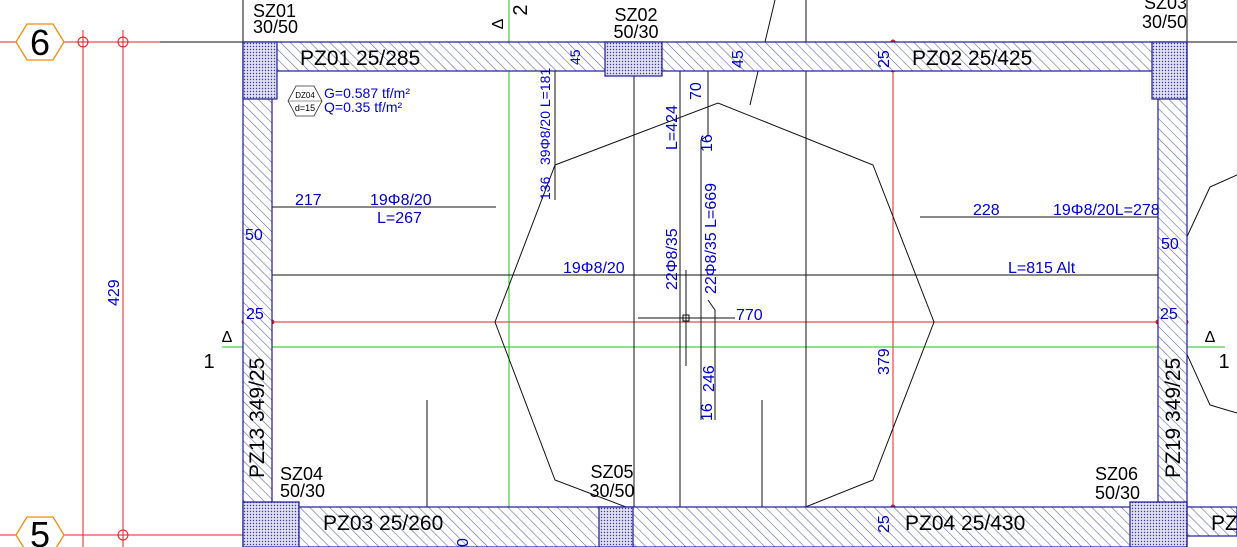  What do you see at coordinates (521, 9) in the screenshot?
I see `axis-label-2: 2` at bounding box center [521, 9].